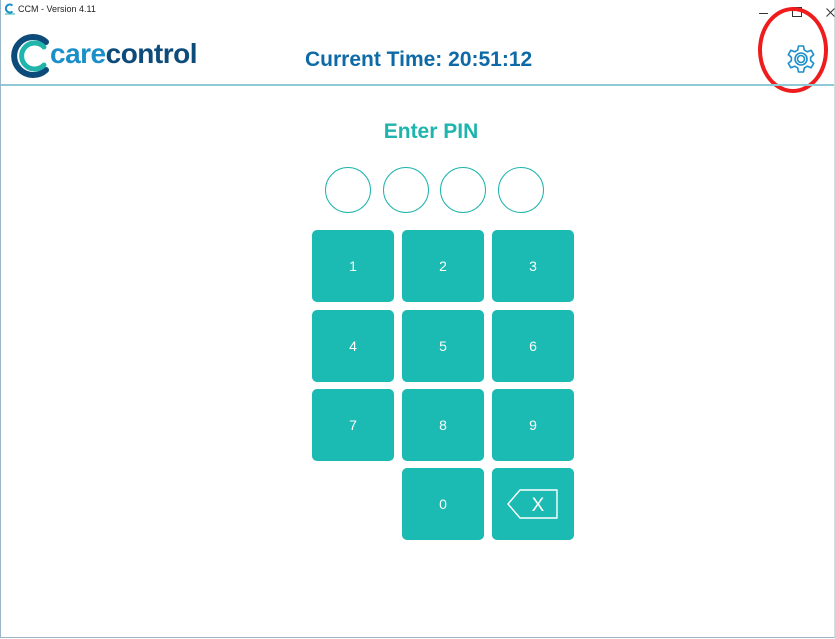  I want to click on logo-care-text: care, so click(78, 53).